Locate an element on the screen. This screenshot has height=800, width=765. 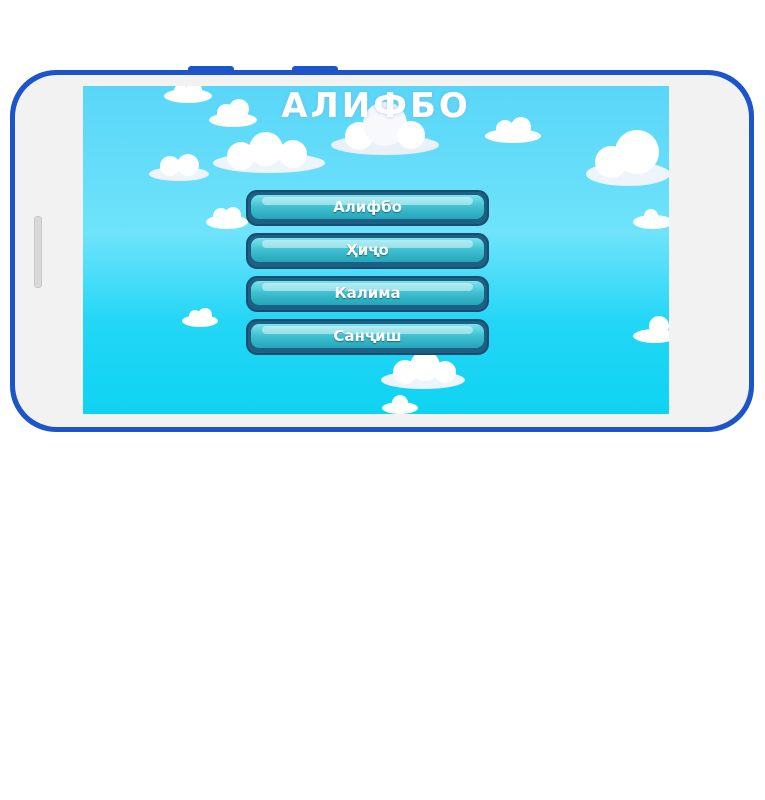
button-label: Ҳиҷо is located at coordinates (367, 250).